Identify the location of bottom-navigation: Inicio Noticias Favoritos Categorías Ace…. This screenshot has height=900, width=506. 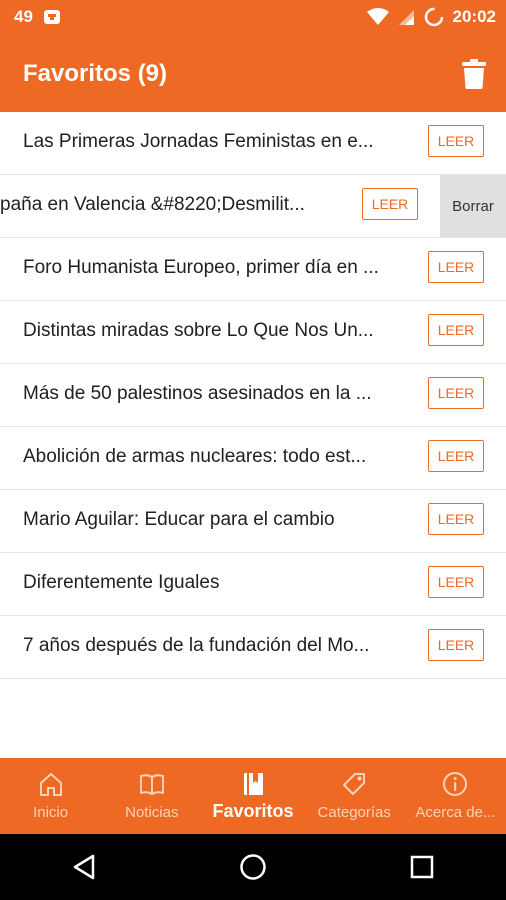
(253, 796).